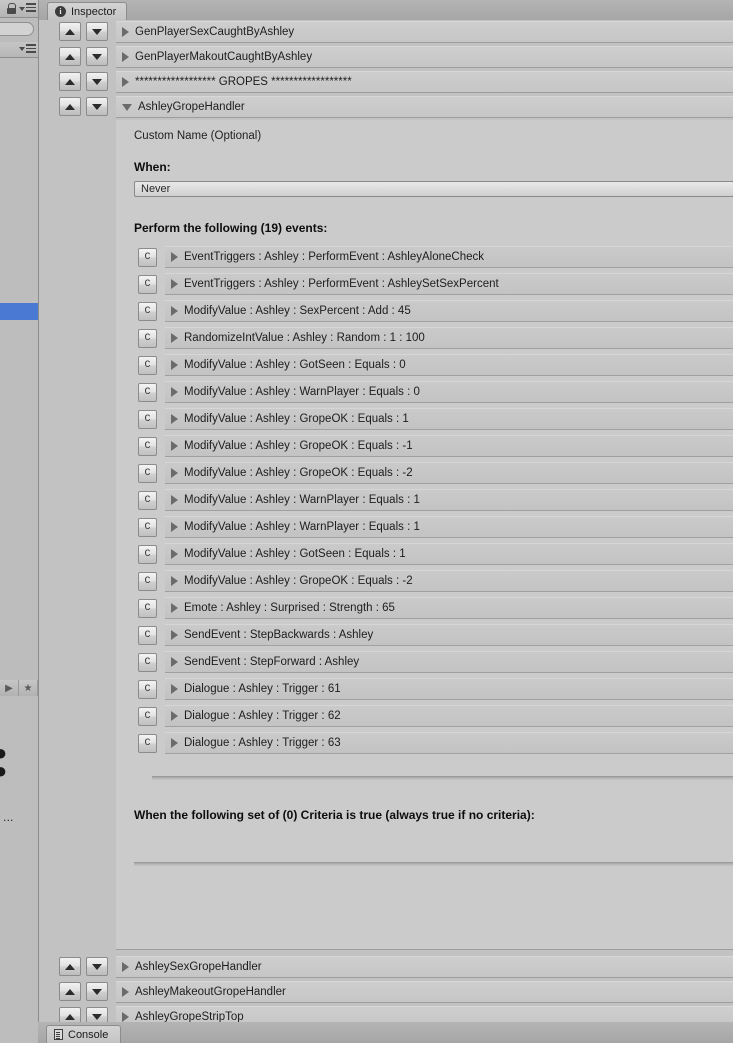 This screenshot has height=1043, width=733. I want to click on component-row: AshleyGropeStripTop, so click(386, 1013).